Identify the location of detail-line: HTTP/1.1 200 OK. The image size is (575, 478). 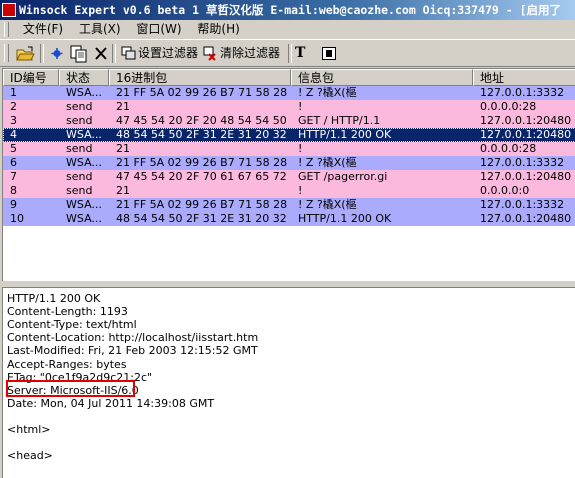
(54, 298).